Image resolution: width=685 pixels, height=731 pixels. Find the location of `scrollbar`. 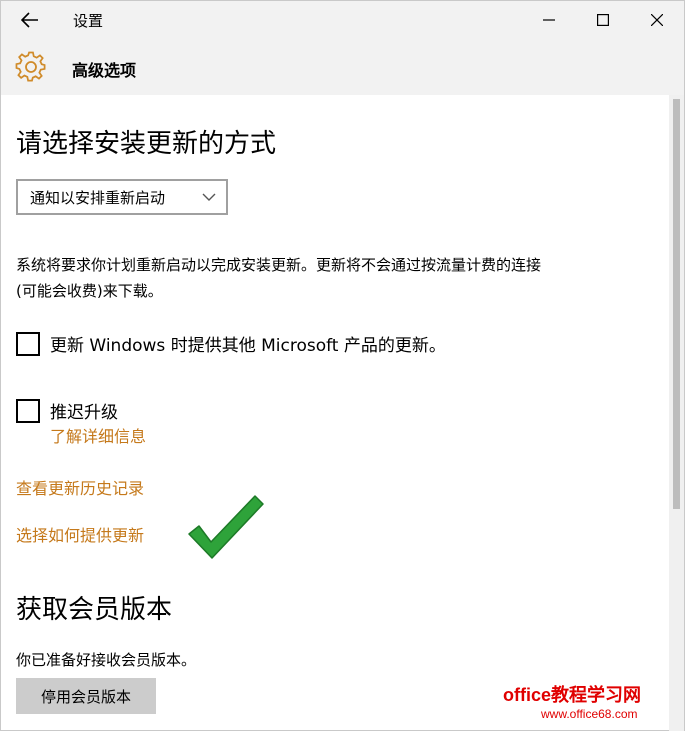

scrollbar is located at coordinates (676, 413).